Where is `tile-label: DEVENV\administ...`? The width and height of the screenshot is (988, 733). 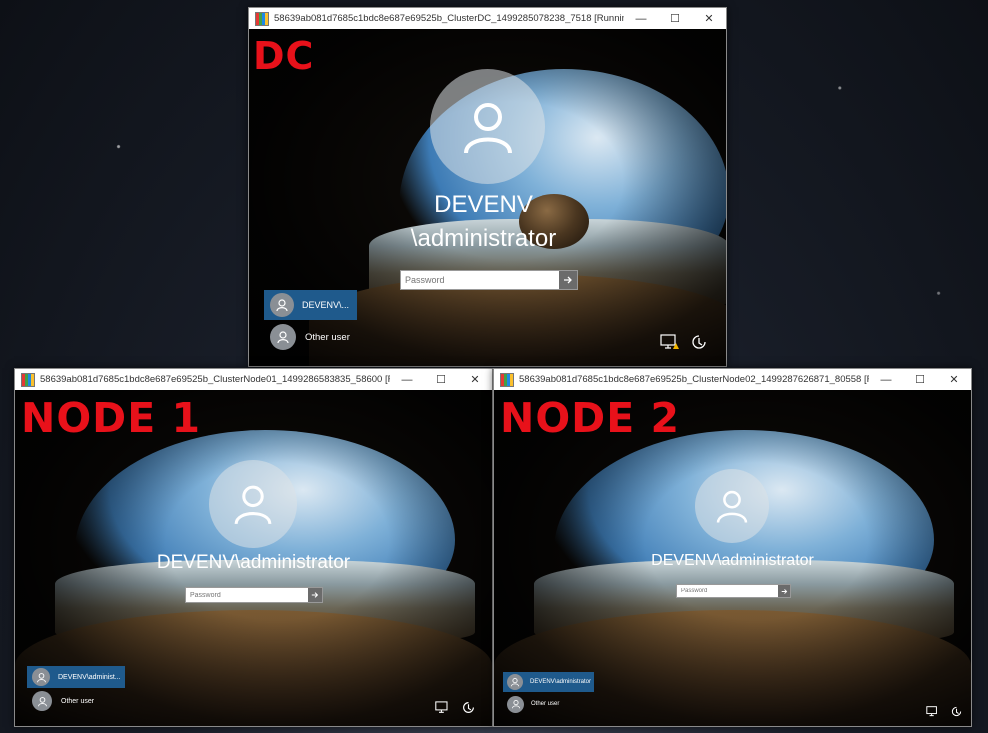
tile-label: DEVENV\administ... is located at coordinates (89, 677).